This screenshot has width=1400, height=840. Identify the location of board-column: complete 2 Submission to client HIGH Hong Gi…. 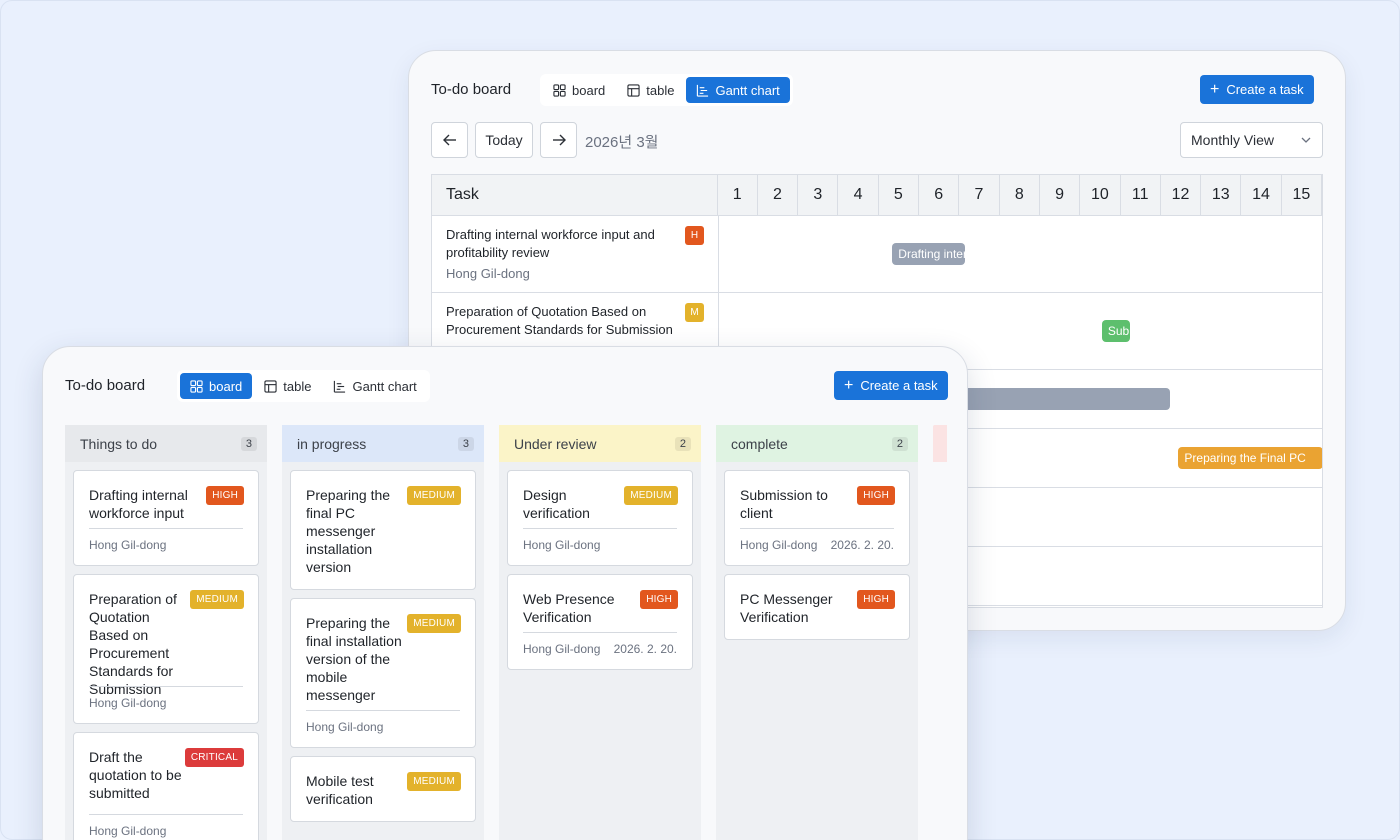
(817, 632).